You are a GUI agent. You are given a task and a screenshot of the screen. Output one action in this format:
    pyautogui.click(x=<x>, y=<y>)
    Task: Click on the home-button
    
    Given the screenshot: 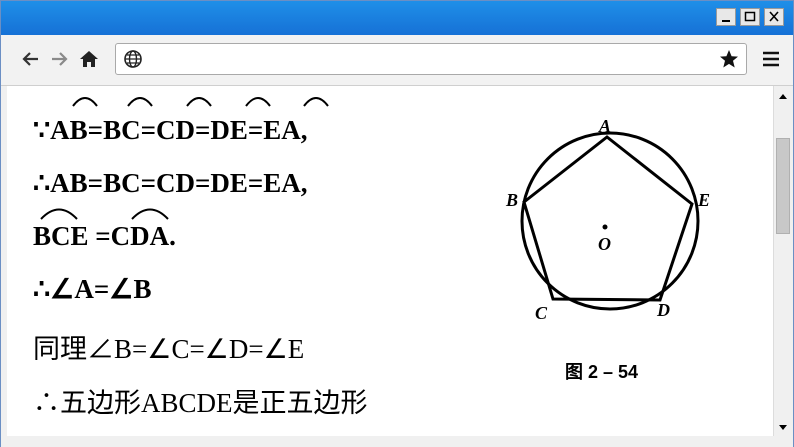 What is the action you would take?
    pyautogui.click(x=89, y=59)
    